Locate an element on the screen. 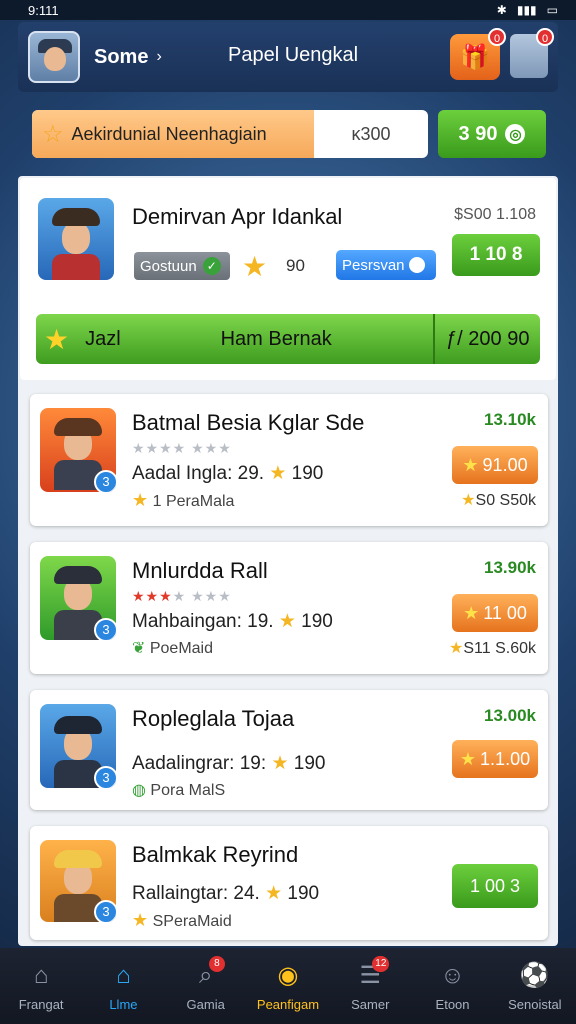 This screenshot has height=1024, width=576. star-icon: ☆ is located at coordinates (53, 134).